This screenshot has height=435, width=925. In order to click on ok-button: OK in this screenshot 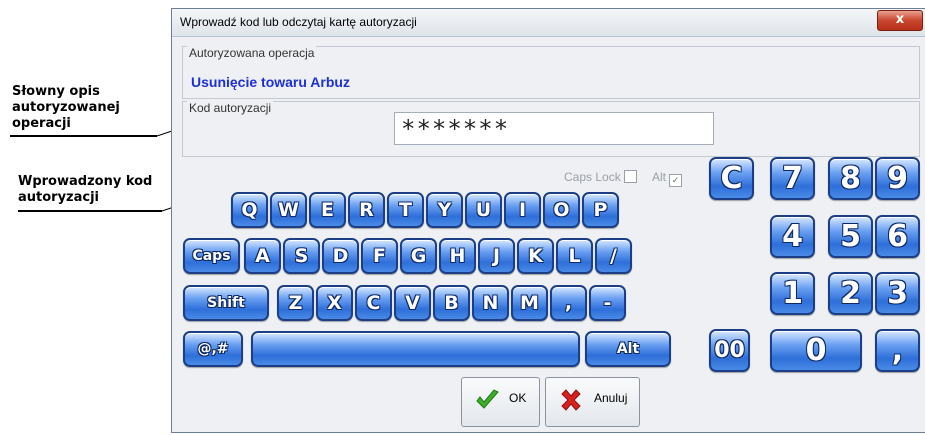, I will do `click(500, 402)`.